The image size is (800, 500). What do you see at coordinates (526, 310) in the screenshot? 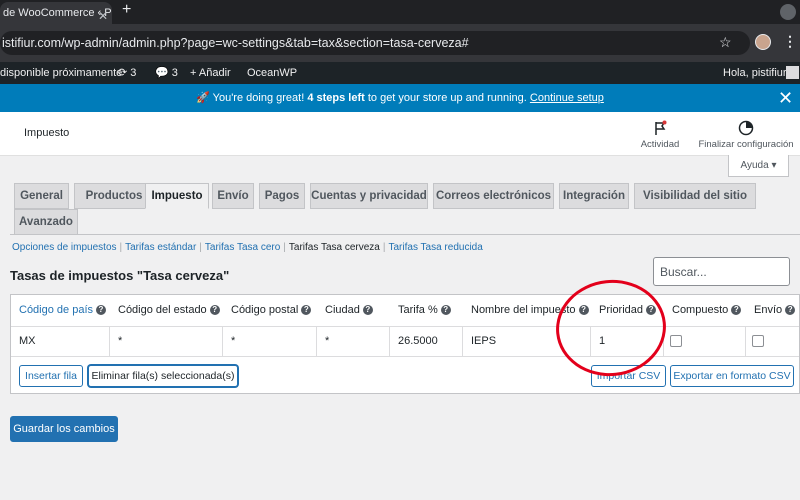
I see `col-name: Nombre del impuesto?` at bounding box center [526, 310].